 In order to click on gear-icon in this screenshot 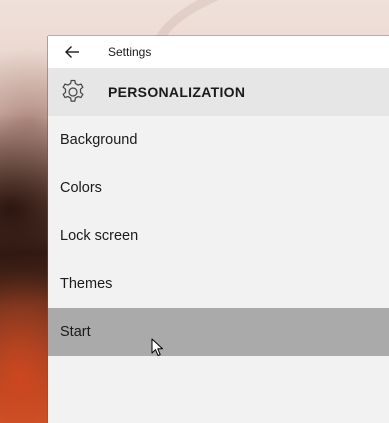, I will do `click(73, 92)`.